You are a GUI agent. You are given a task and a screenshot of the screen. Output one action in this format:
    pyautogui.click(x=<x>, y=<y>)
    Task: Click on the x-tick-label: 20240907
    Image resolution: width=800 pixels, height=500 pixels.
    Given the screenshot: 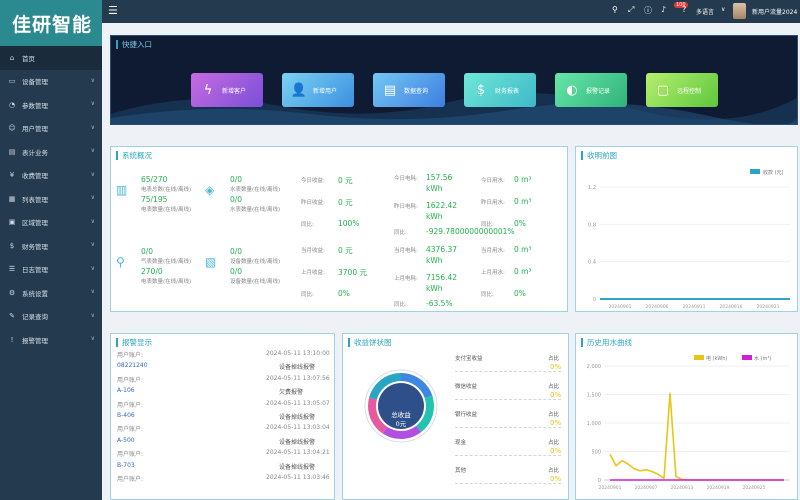 What is the action you would take?
    pyautogui.click(x=646, y=488)
    